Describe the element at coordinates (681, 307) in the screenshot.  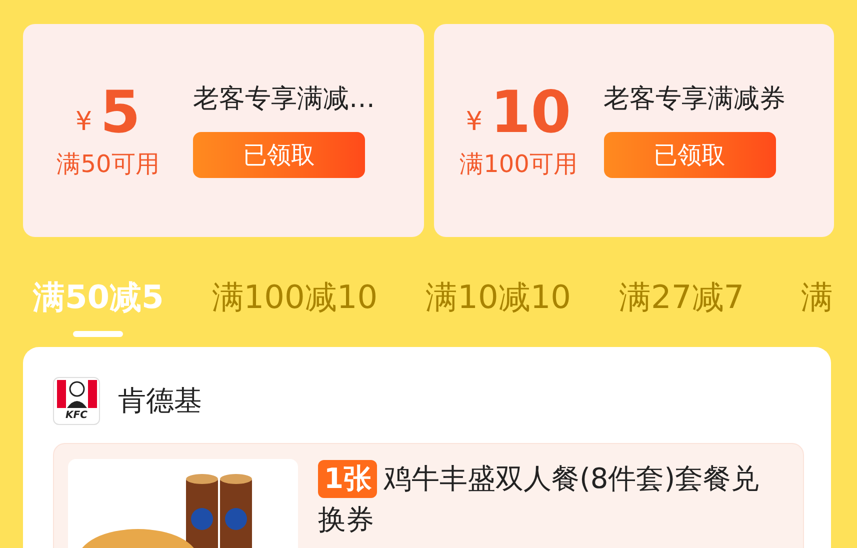
I see `filter-tab: 满27减7` at that location.